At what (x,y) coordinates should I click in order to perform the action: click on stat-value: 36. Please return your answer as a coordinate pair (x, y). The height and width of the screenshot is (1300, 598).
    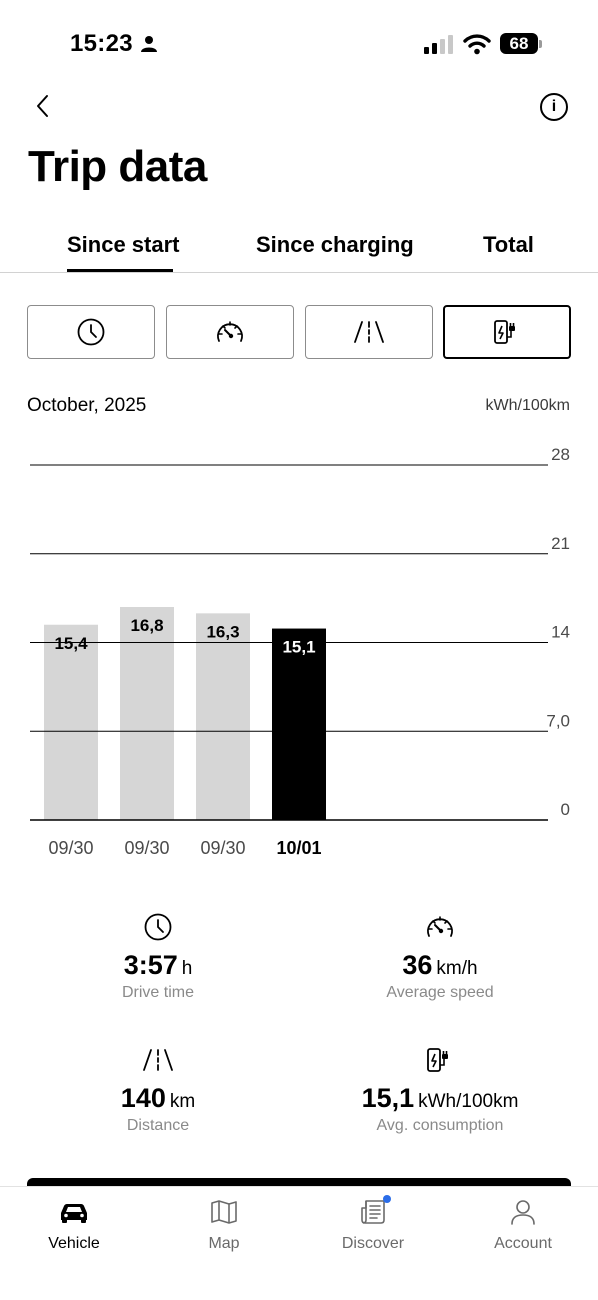
    Looking at the image, I should click on (417, 965).